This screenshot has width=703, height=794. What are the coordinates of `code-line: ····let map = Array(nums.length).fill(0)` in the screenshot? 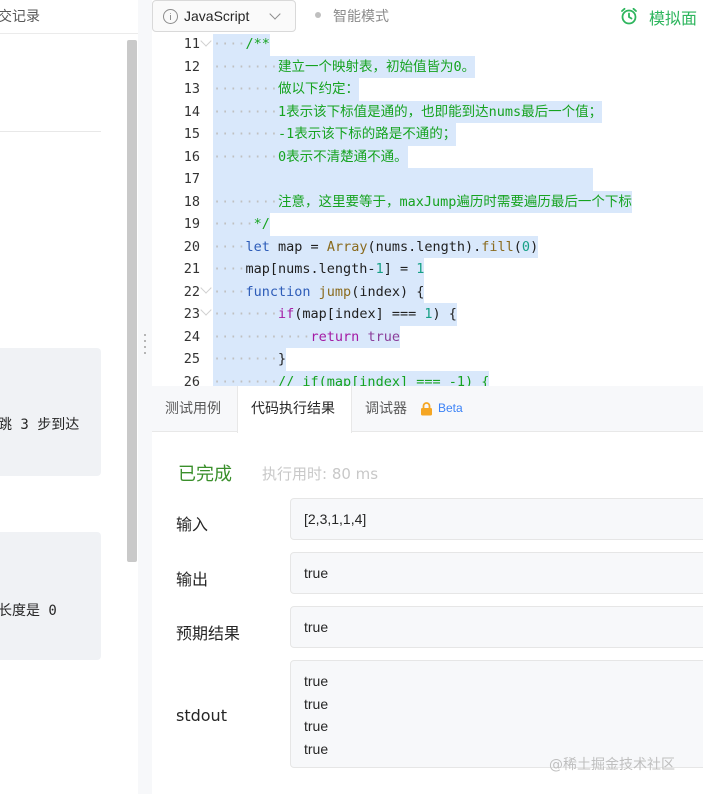 It's located at (376, 246).